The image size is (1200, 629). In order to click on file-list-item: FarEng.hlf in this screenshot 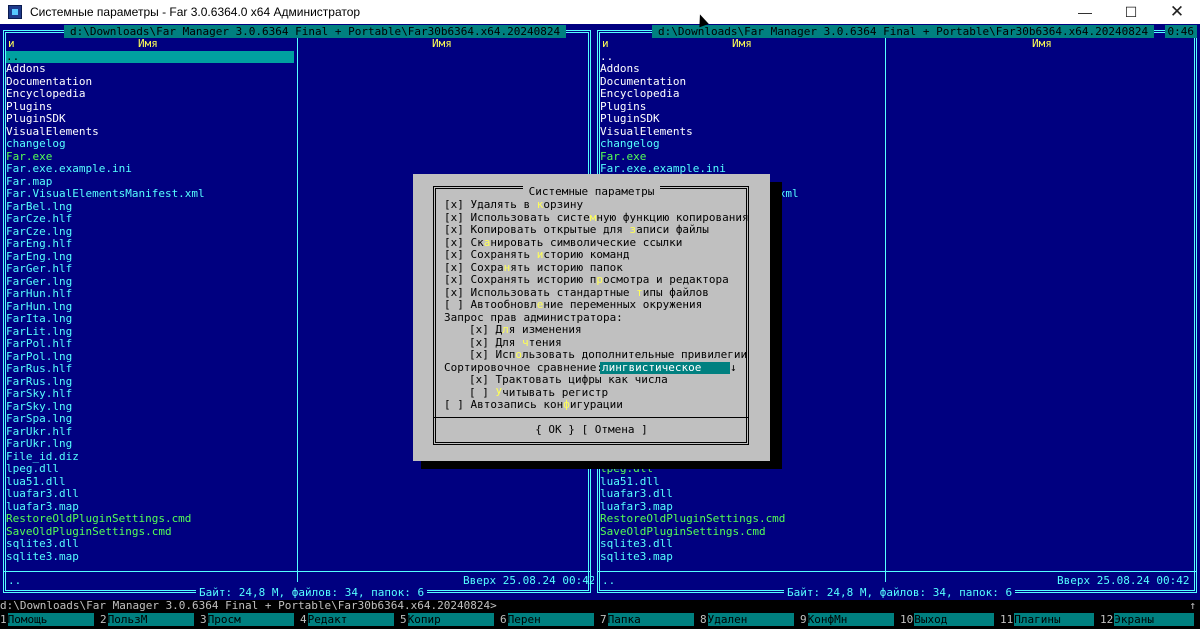, I will do `click(150, 244)`.